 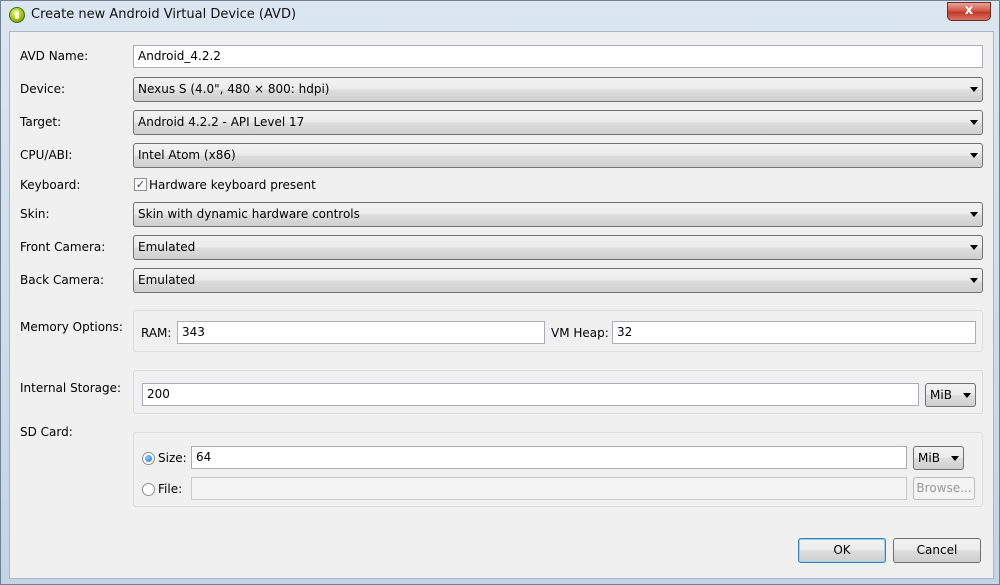 I want to click on target-select-value: Android 4.2.2 - API Level 17, so click(x=221, y=122).